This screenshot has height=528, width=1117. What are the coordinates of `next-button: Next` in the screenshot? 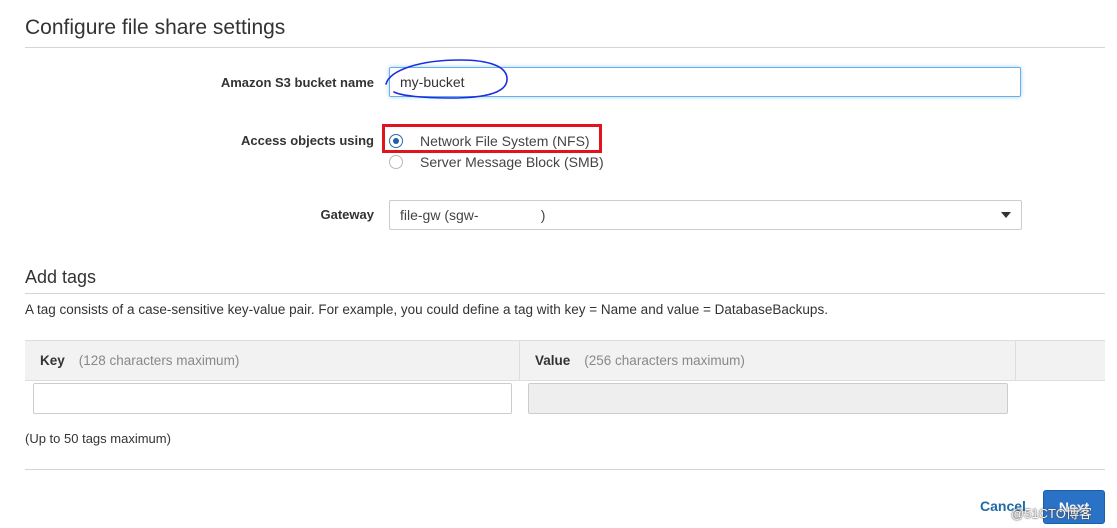 It's located at (1074, 507).